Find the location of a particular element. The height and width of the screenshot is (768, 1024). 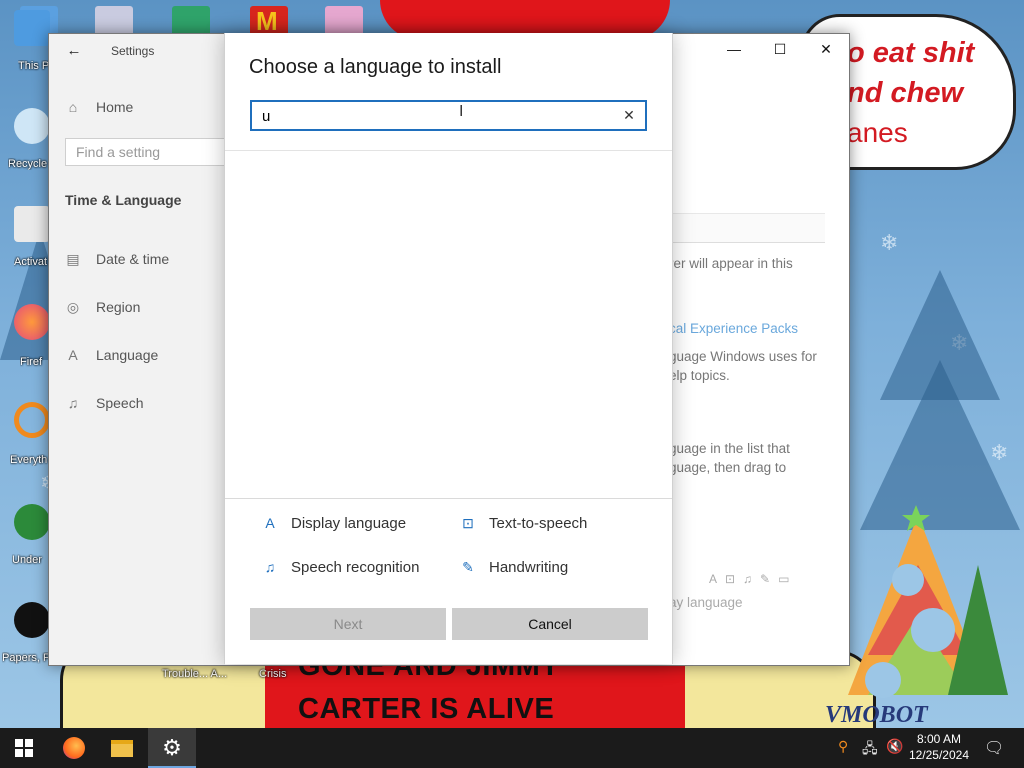

bubble-text-line: nd chew is located at coordinates (905, 93).